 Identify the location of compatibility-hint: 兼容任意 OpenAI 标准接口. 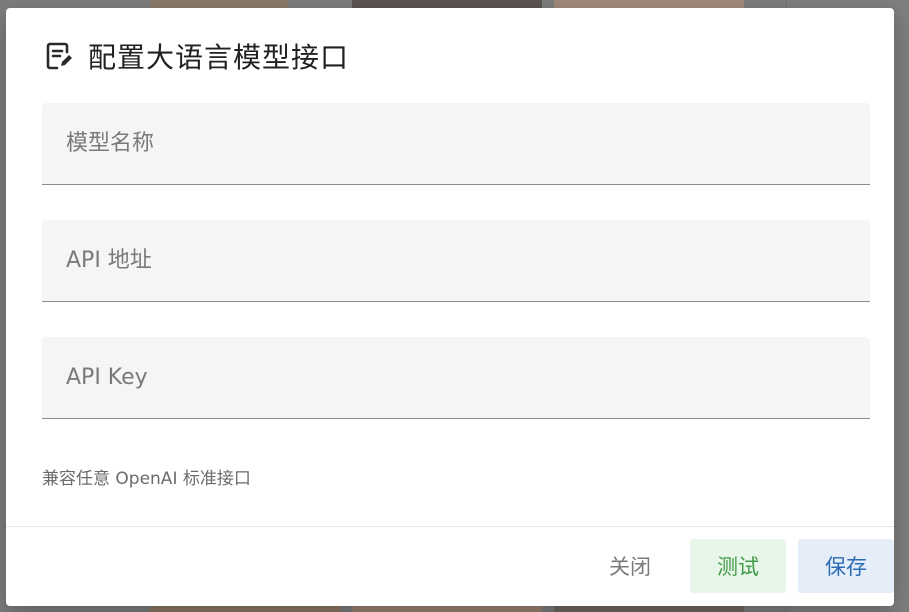
(146, 479).